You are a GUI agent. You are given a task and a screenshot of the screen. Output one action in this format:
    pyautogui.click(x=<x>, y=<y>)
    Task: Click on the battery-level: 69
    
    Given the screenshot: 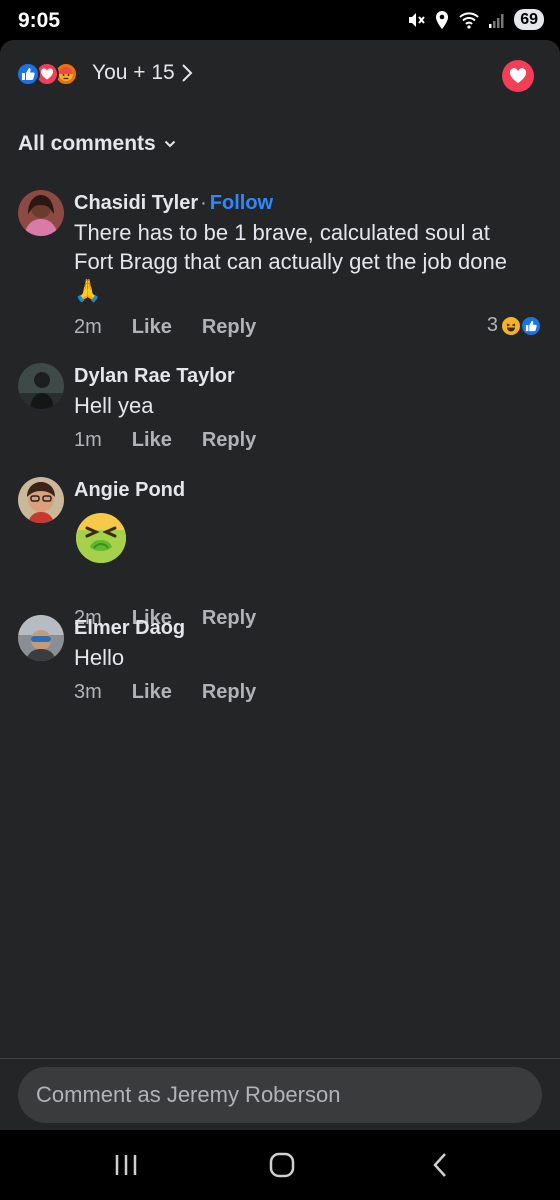 What is the action you would take?
    pyautogui.click(x=529, y=19)
    